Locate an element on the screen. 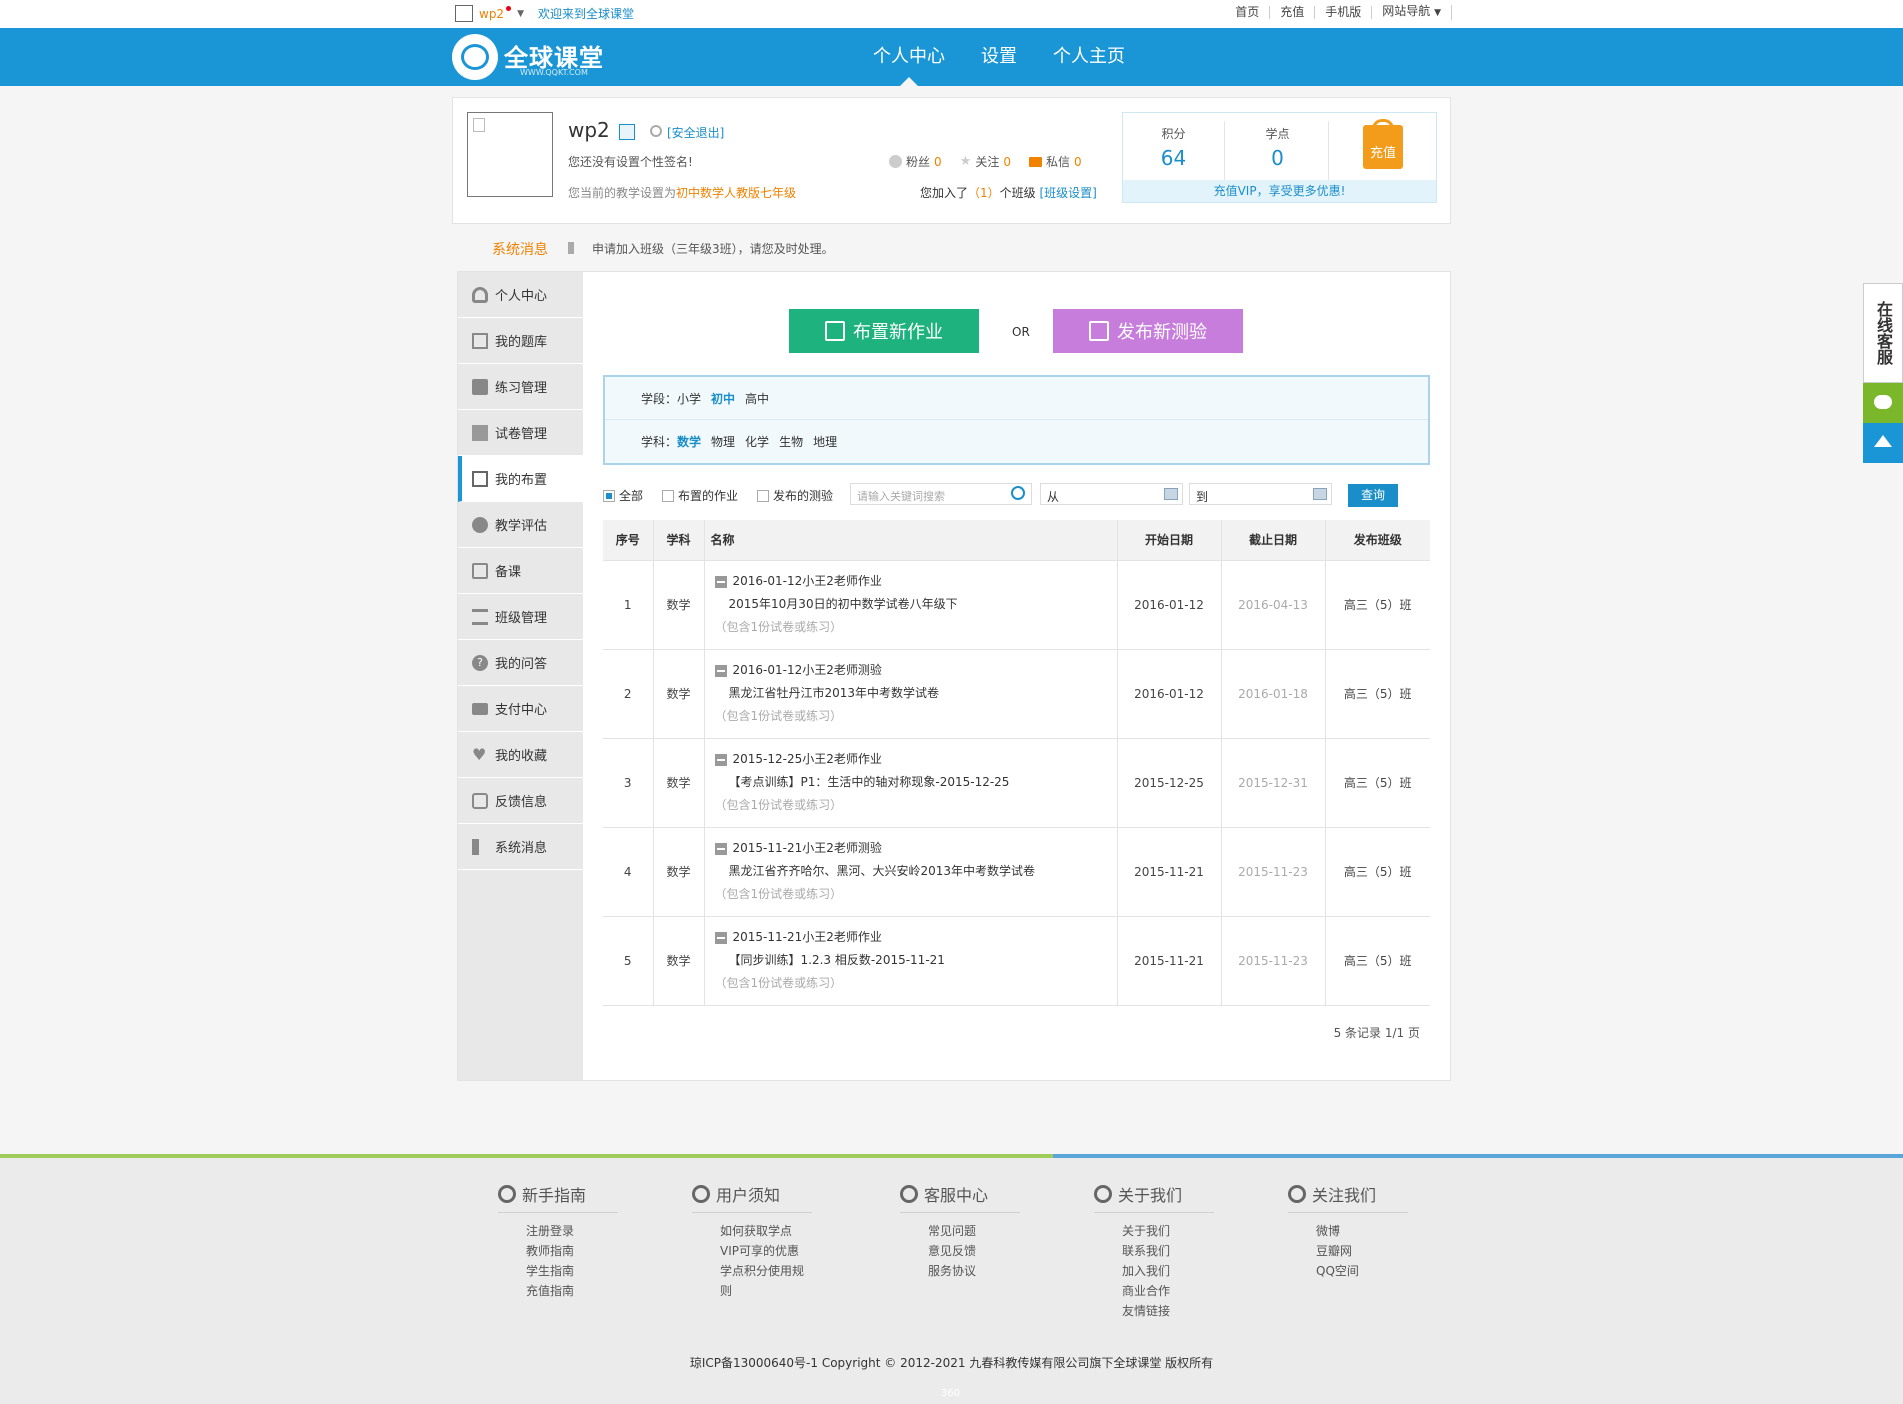  class-settings-link: [班级设置] is located at coordinates (1068, 193).